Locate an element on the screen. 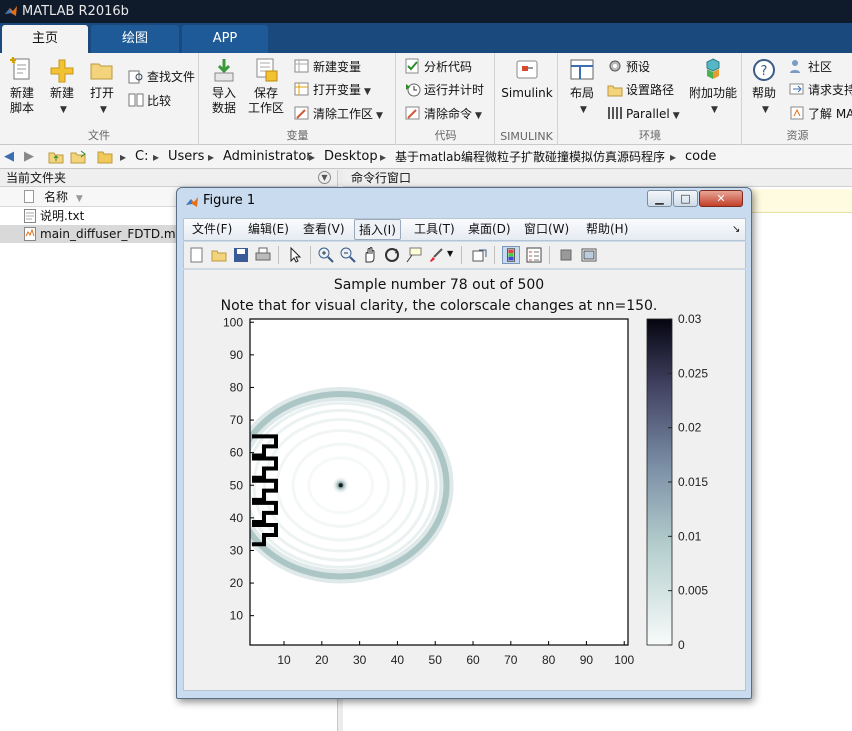 The height and width of the screenshot is (731, 852). menu-dock-arrow-icon: ↘ is located at coordinates (736, 229).